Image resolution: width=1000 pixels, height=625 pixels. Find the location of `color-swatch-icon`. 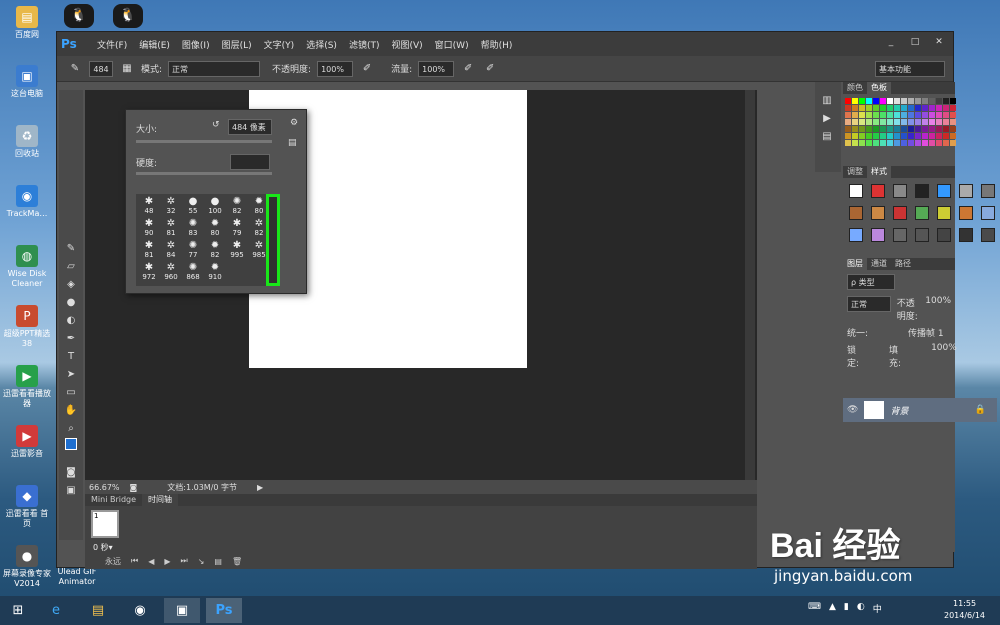

color-swatch-icon is located at coordinates (71, 451).